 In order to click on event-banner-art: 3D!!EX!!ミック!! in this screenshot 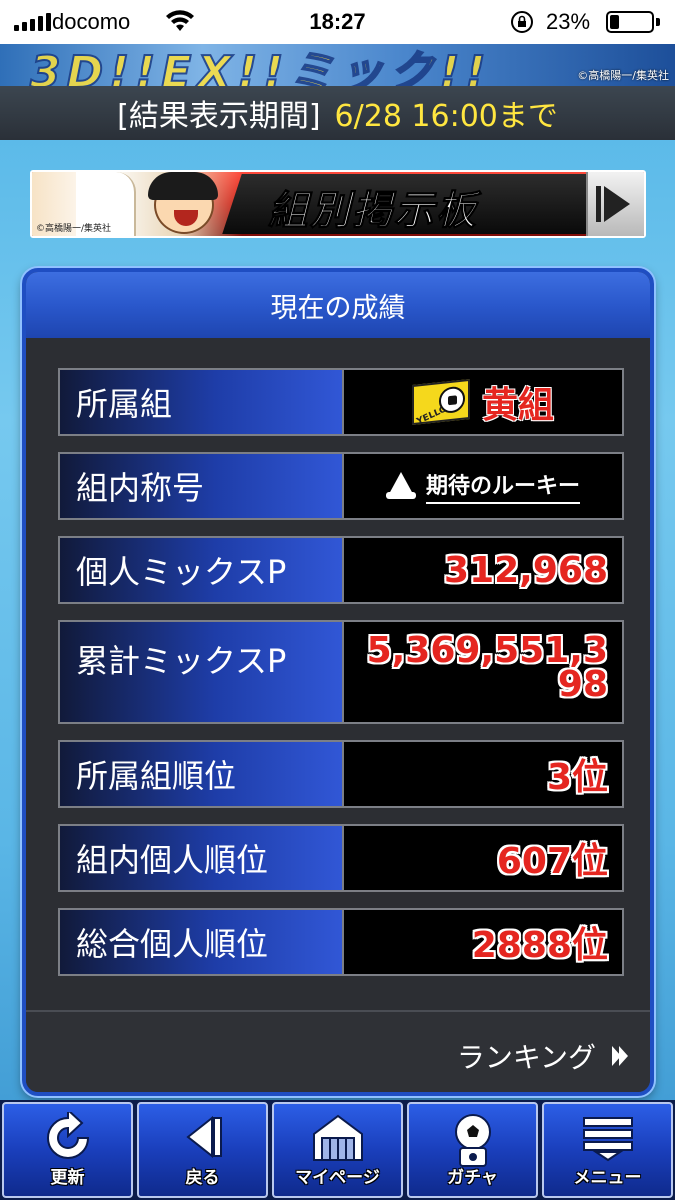, I will do `click(260, 66)`.